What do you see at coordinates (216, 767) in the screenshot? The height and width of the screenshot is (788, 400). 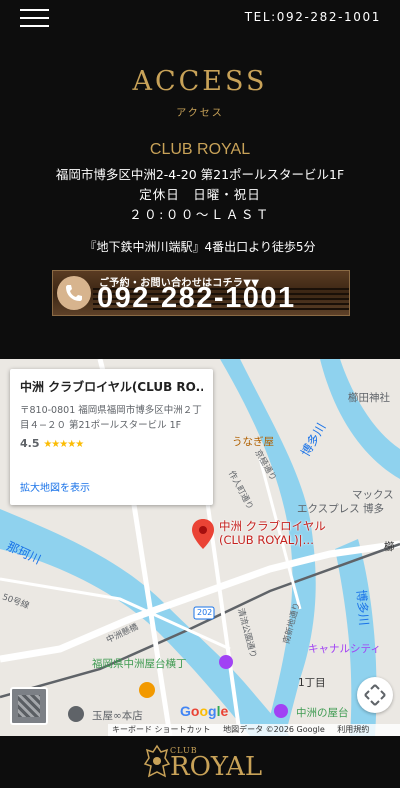 I see `footer-logo: ROYAL` at bounding box center [216, 767].